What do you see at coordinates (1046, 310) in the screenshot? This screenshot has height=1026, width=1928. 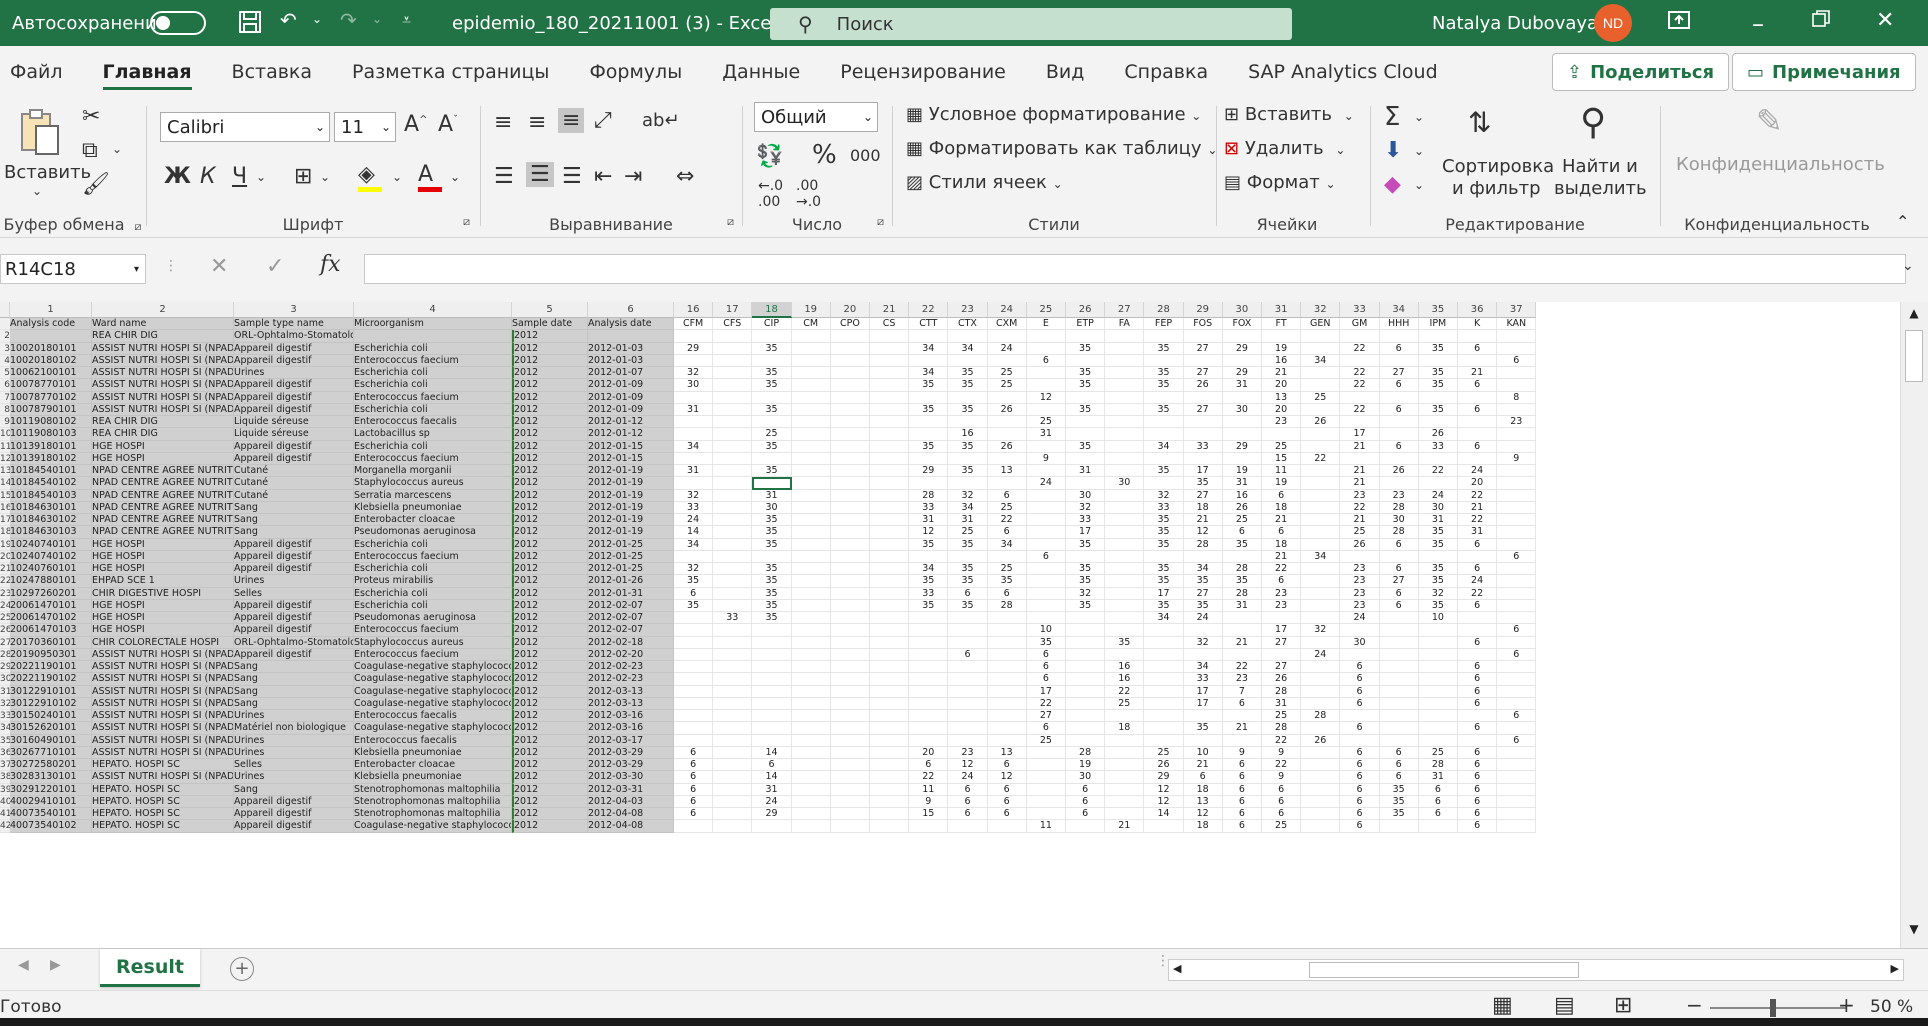 I see `column-header: 25` at bounding box center [1046, 310].